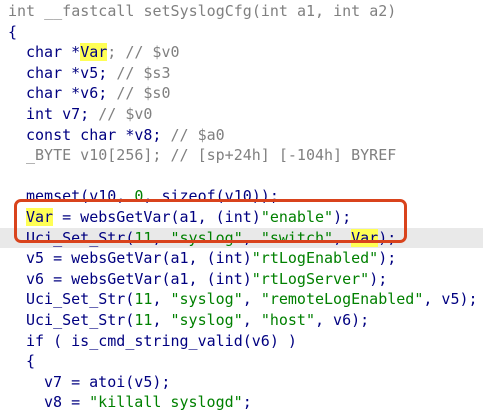  Describe the element at coordinates (342, 319) in the screenshot. I see `code-token: , v6);` at that location.